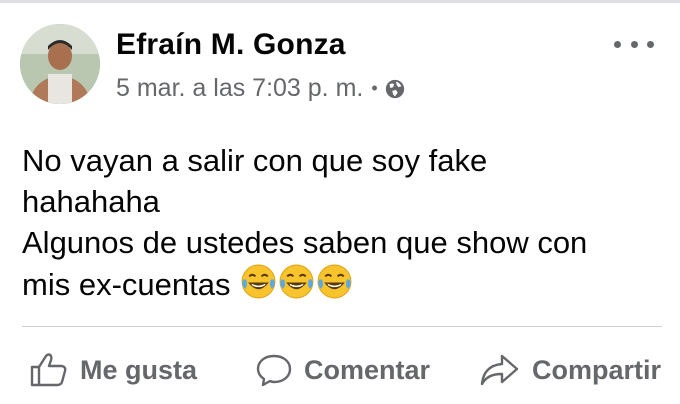 The height and width of the screenshot is (404, 680). What do you see at coordinates (126, 284) in the screenshot?
I see `post-text-line: mis ex-cuentas` at bounding box center [126, 284].